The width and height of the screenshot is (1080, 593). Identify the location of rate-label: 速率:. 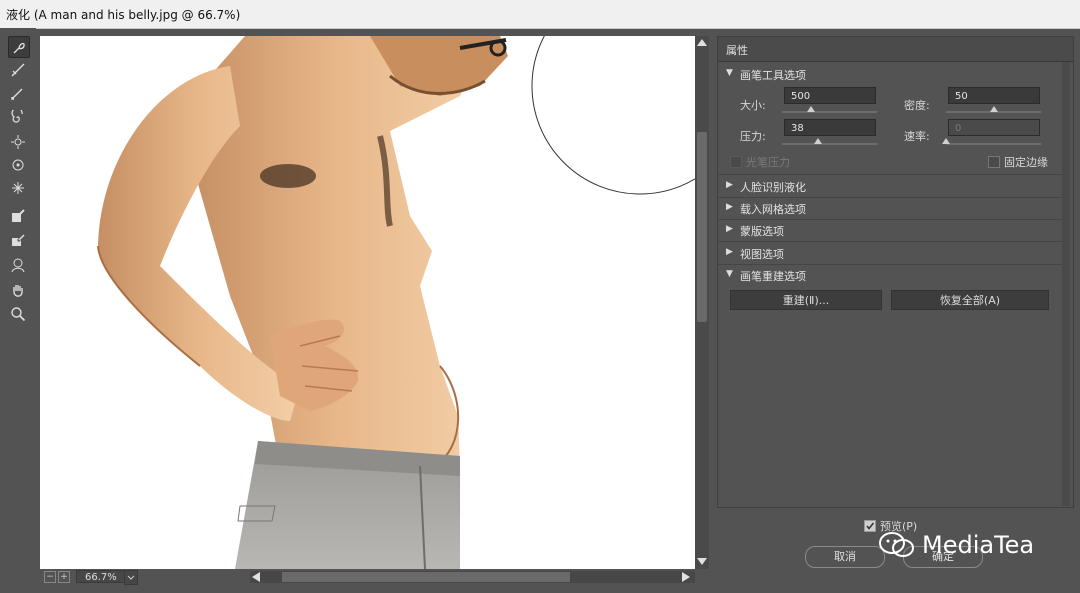
(917, 136).